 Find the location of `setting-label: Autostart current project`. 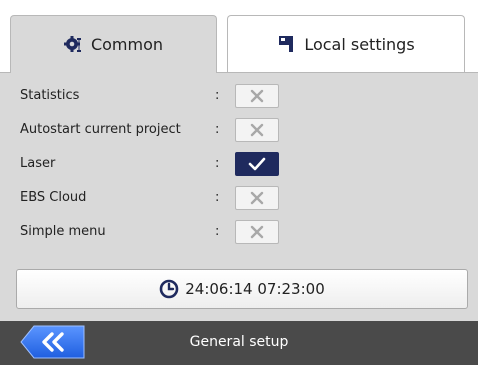

setting-label: Autostart current project is located at coordinates (100, 129).